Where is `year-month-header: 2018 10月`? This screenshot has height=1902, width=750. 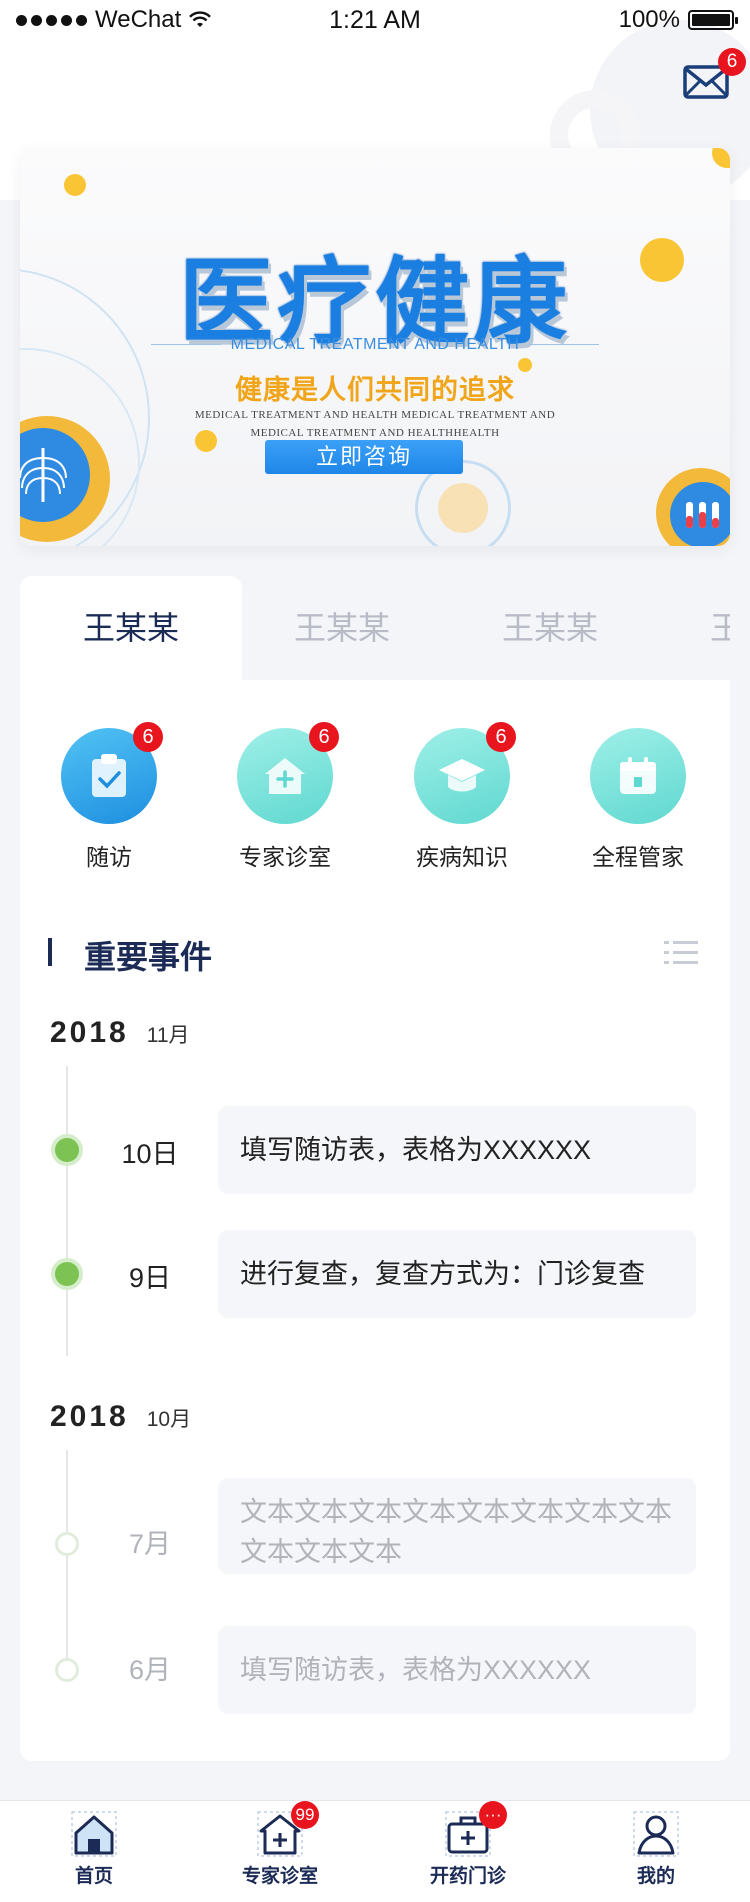
year-month-header: 2018 10月 is located at coordinates (120, 1420).